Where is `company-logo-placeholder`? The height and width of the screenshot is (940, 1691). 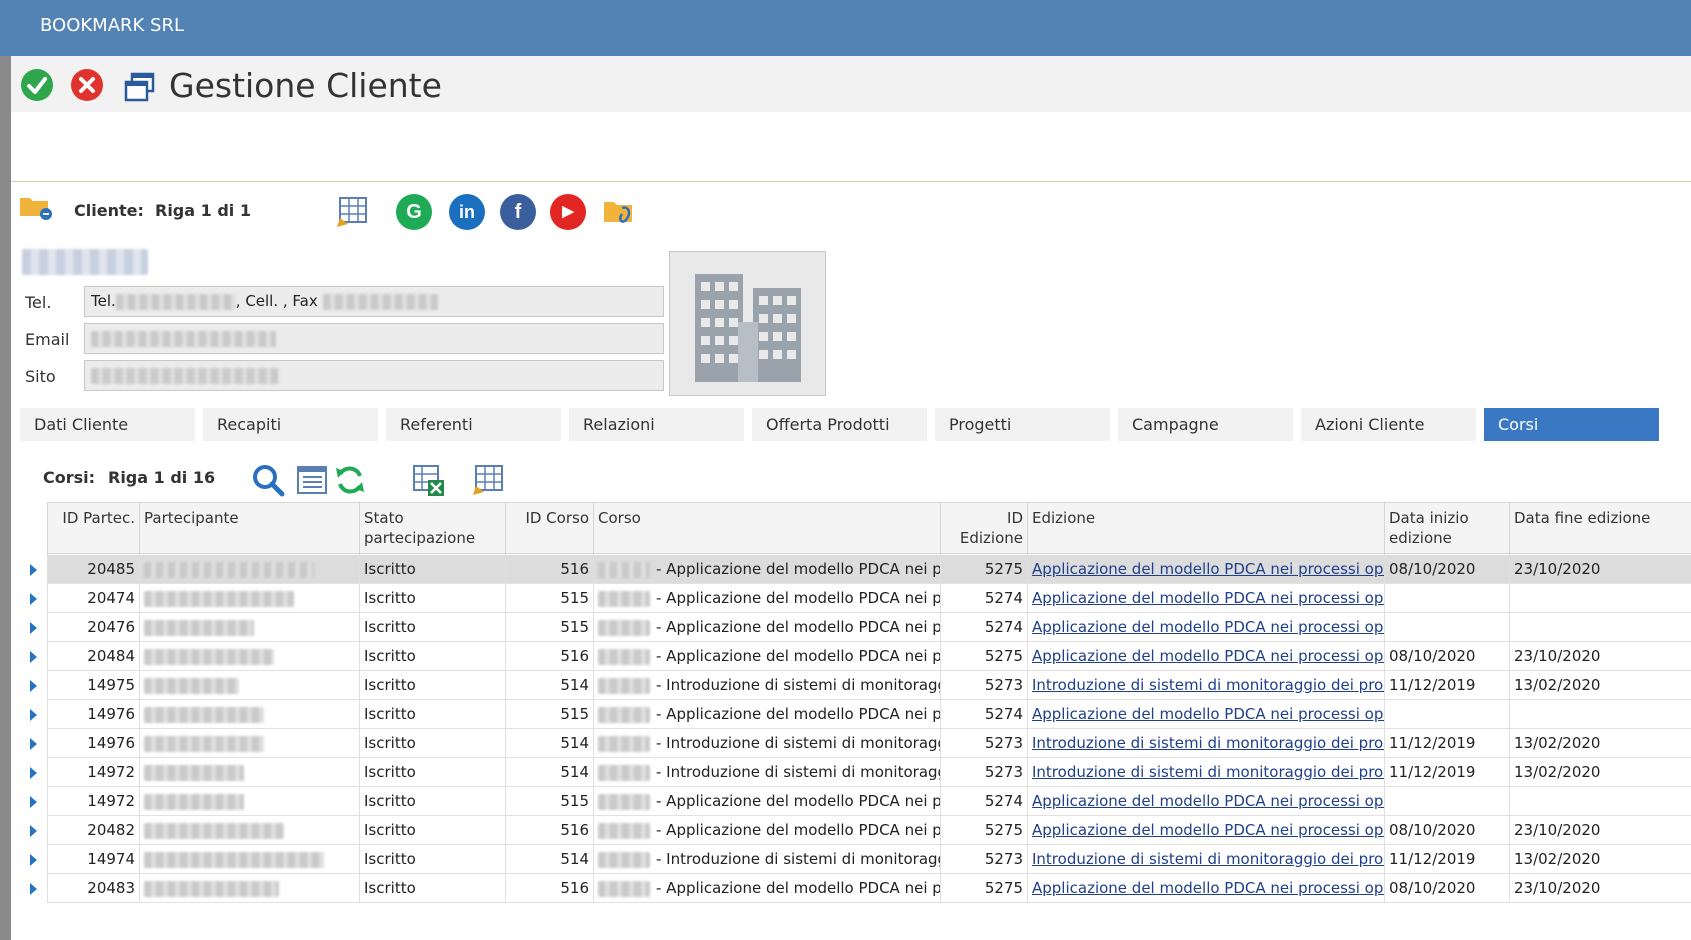
company-logo-placeholder is located at coordinates (747, 323).